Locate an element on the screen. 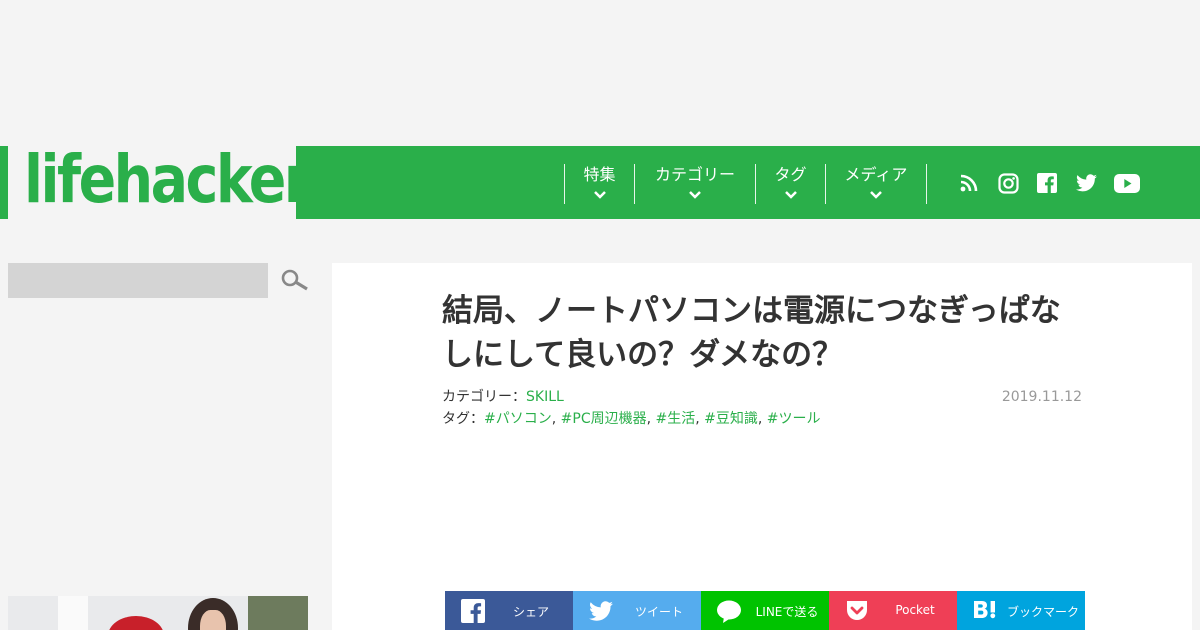 The image size is (1200, 630). share-label: ブックマーク is located at coordinates (1042, 612).